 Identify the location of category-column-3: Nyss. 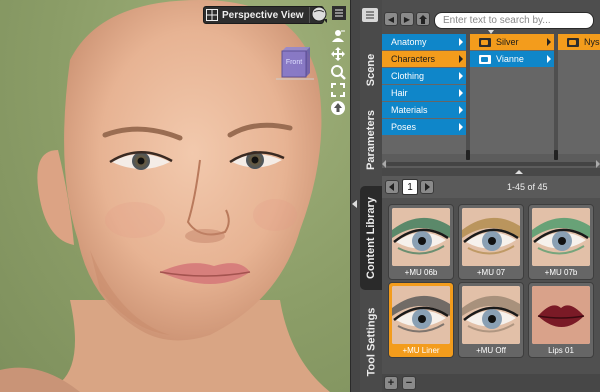
(579, 94).